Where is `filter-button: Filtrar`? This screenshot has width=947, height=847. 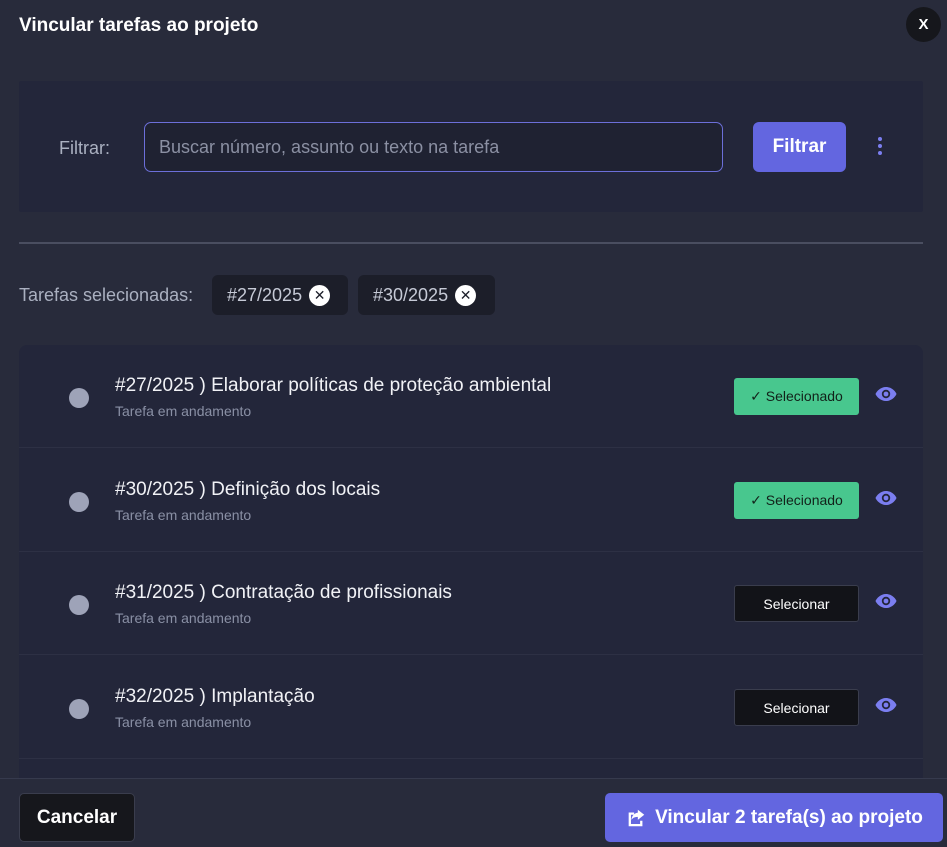 filter-button: Filtrar is located at coordinates (799, 147).